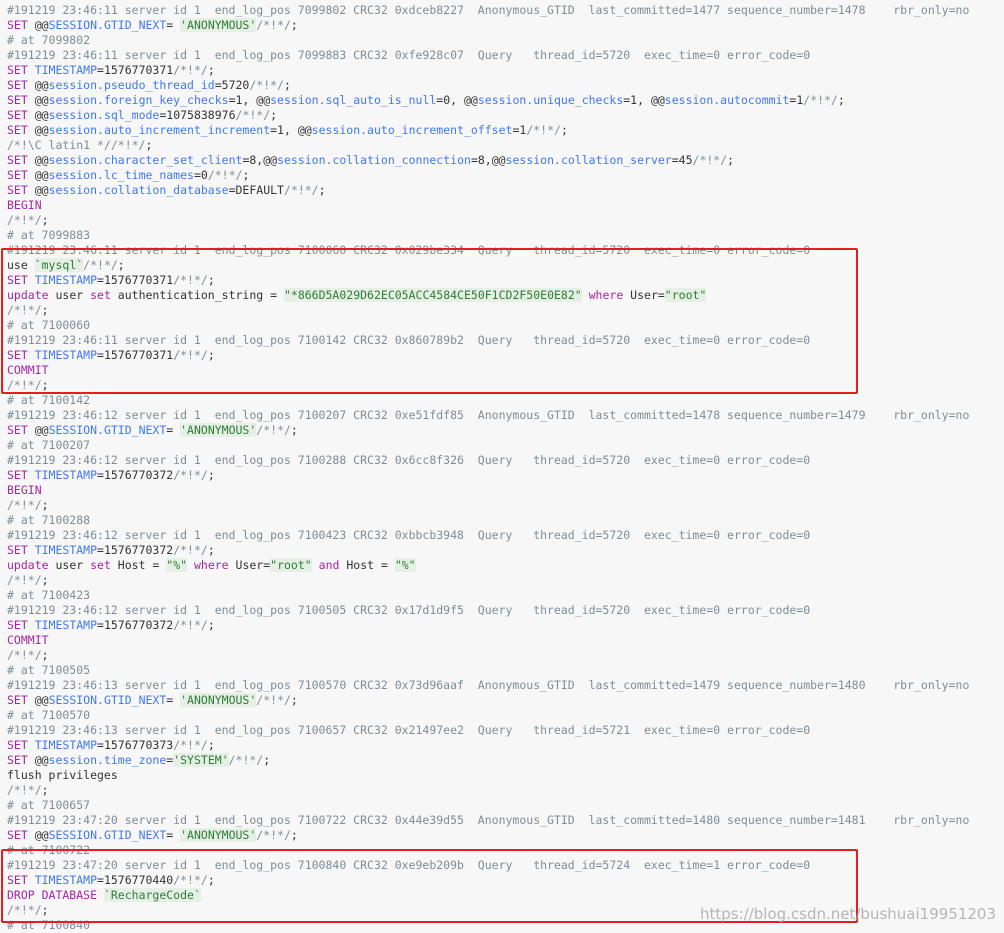 Image resolution: width=1004 pixels, height=933 pixels. Describe the element at coordinates (218, 430) in the screenshot. I see `code-token: 'ANONYMOUS'` at that location.